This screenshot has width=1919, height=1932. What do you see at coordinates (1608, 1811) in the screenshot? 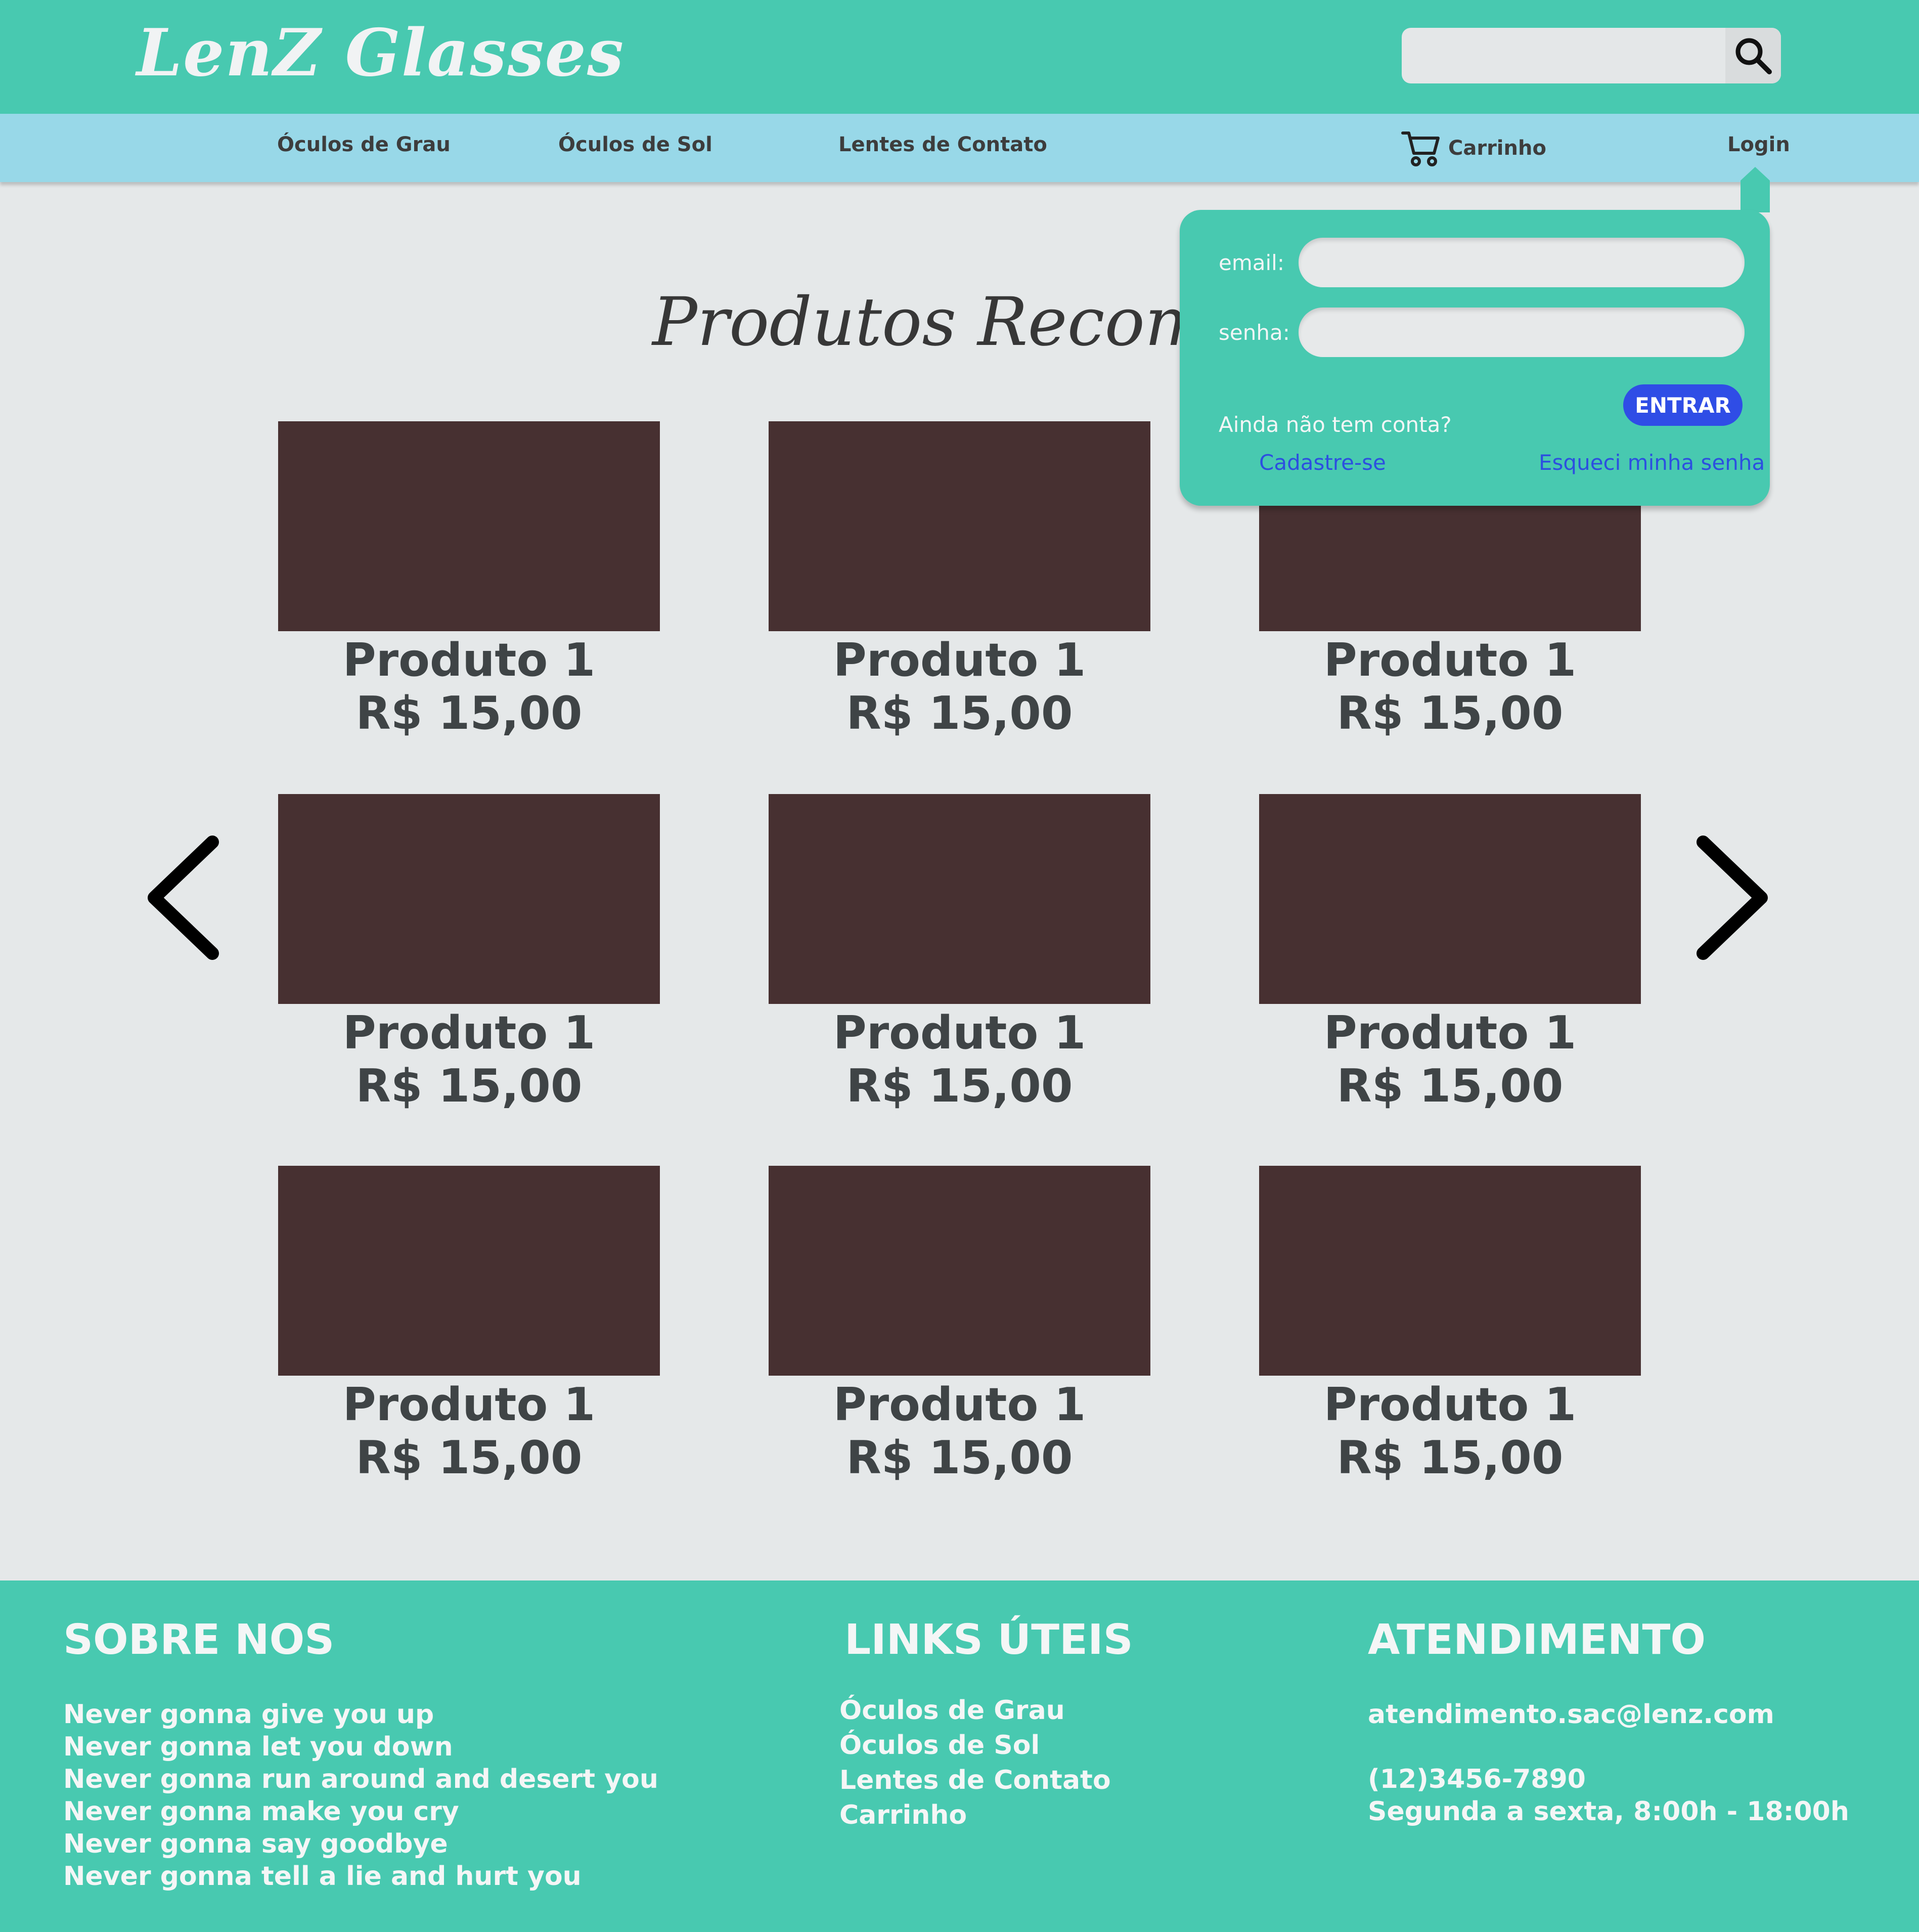
I see `service-hours: Segunda a sexta, 8:00h - 18:00h` at bounding box center [1608, 1811].